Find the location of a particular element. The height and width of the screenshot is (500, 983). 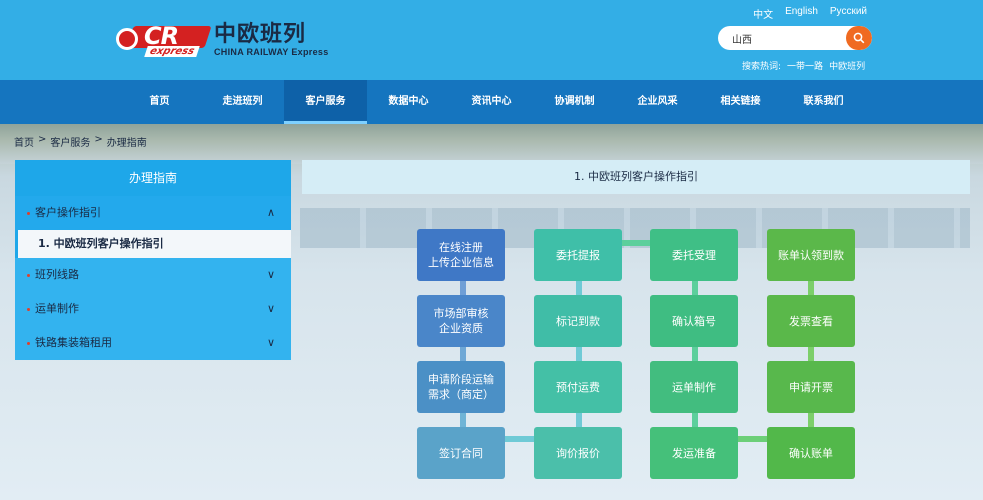

cr-logo-mark: CR express is located at coordinates (164, 40).